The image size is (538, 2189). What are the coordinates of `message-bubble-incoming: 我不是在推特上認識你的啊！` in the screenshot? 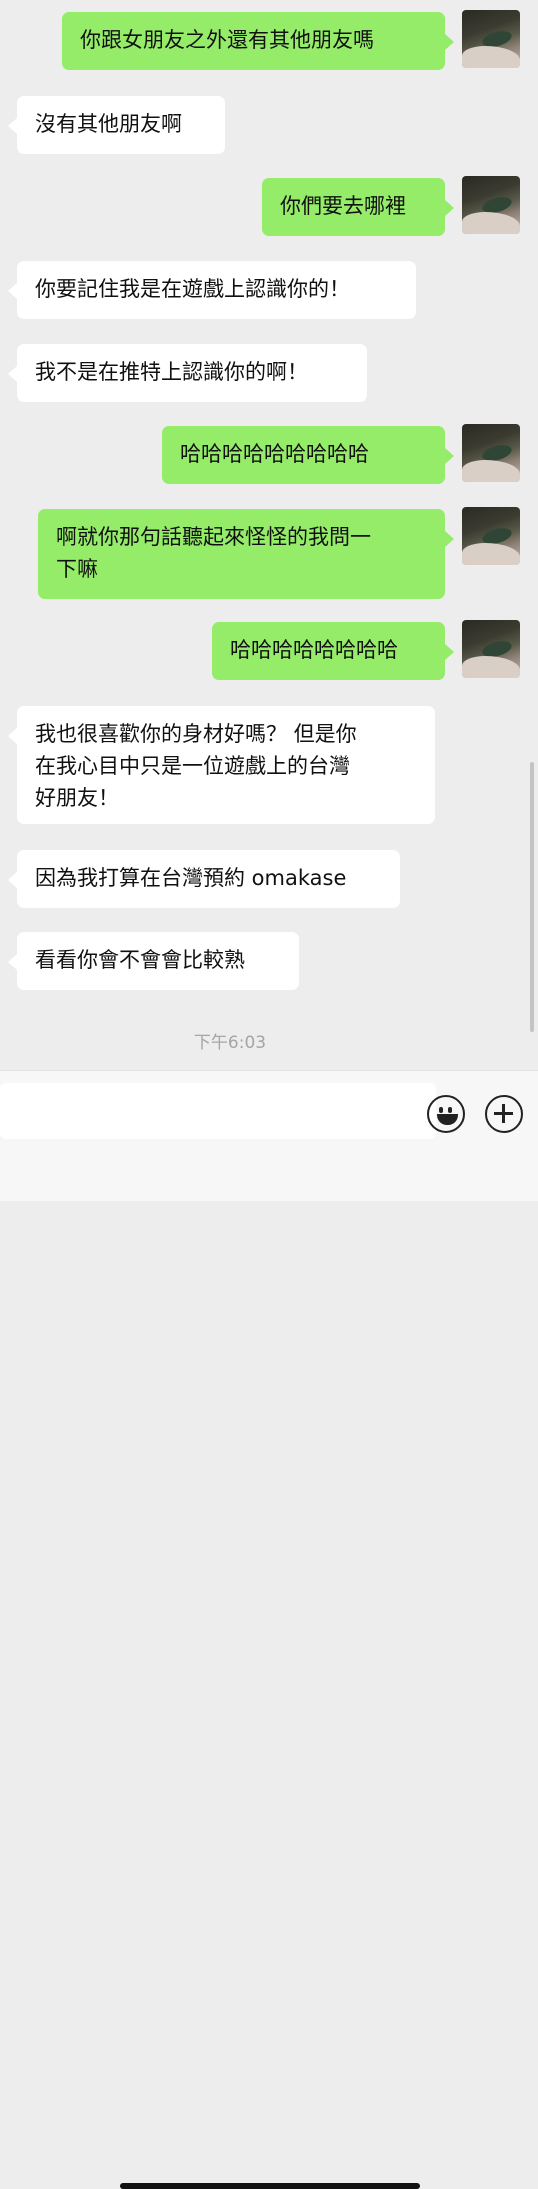 It's located at (192, 373).